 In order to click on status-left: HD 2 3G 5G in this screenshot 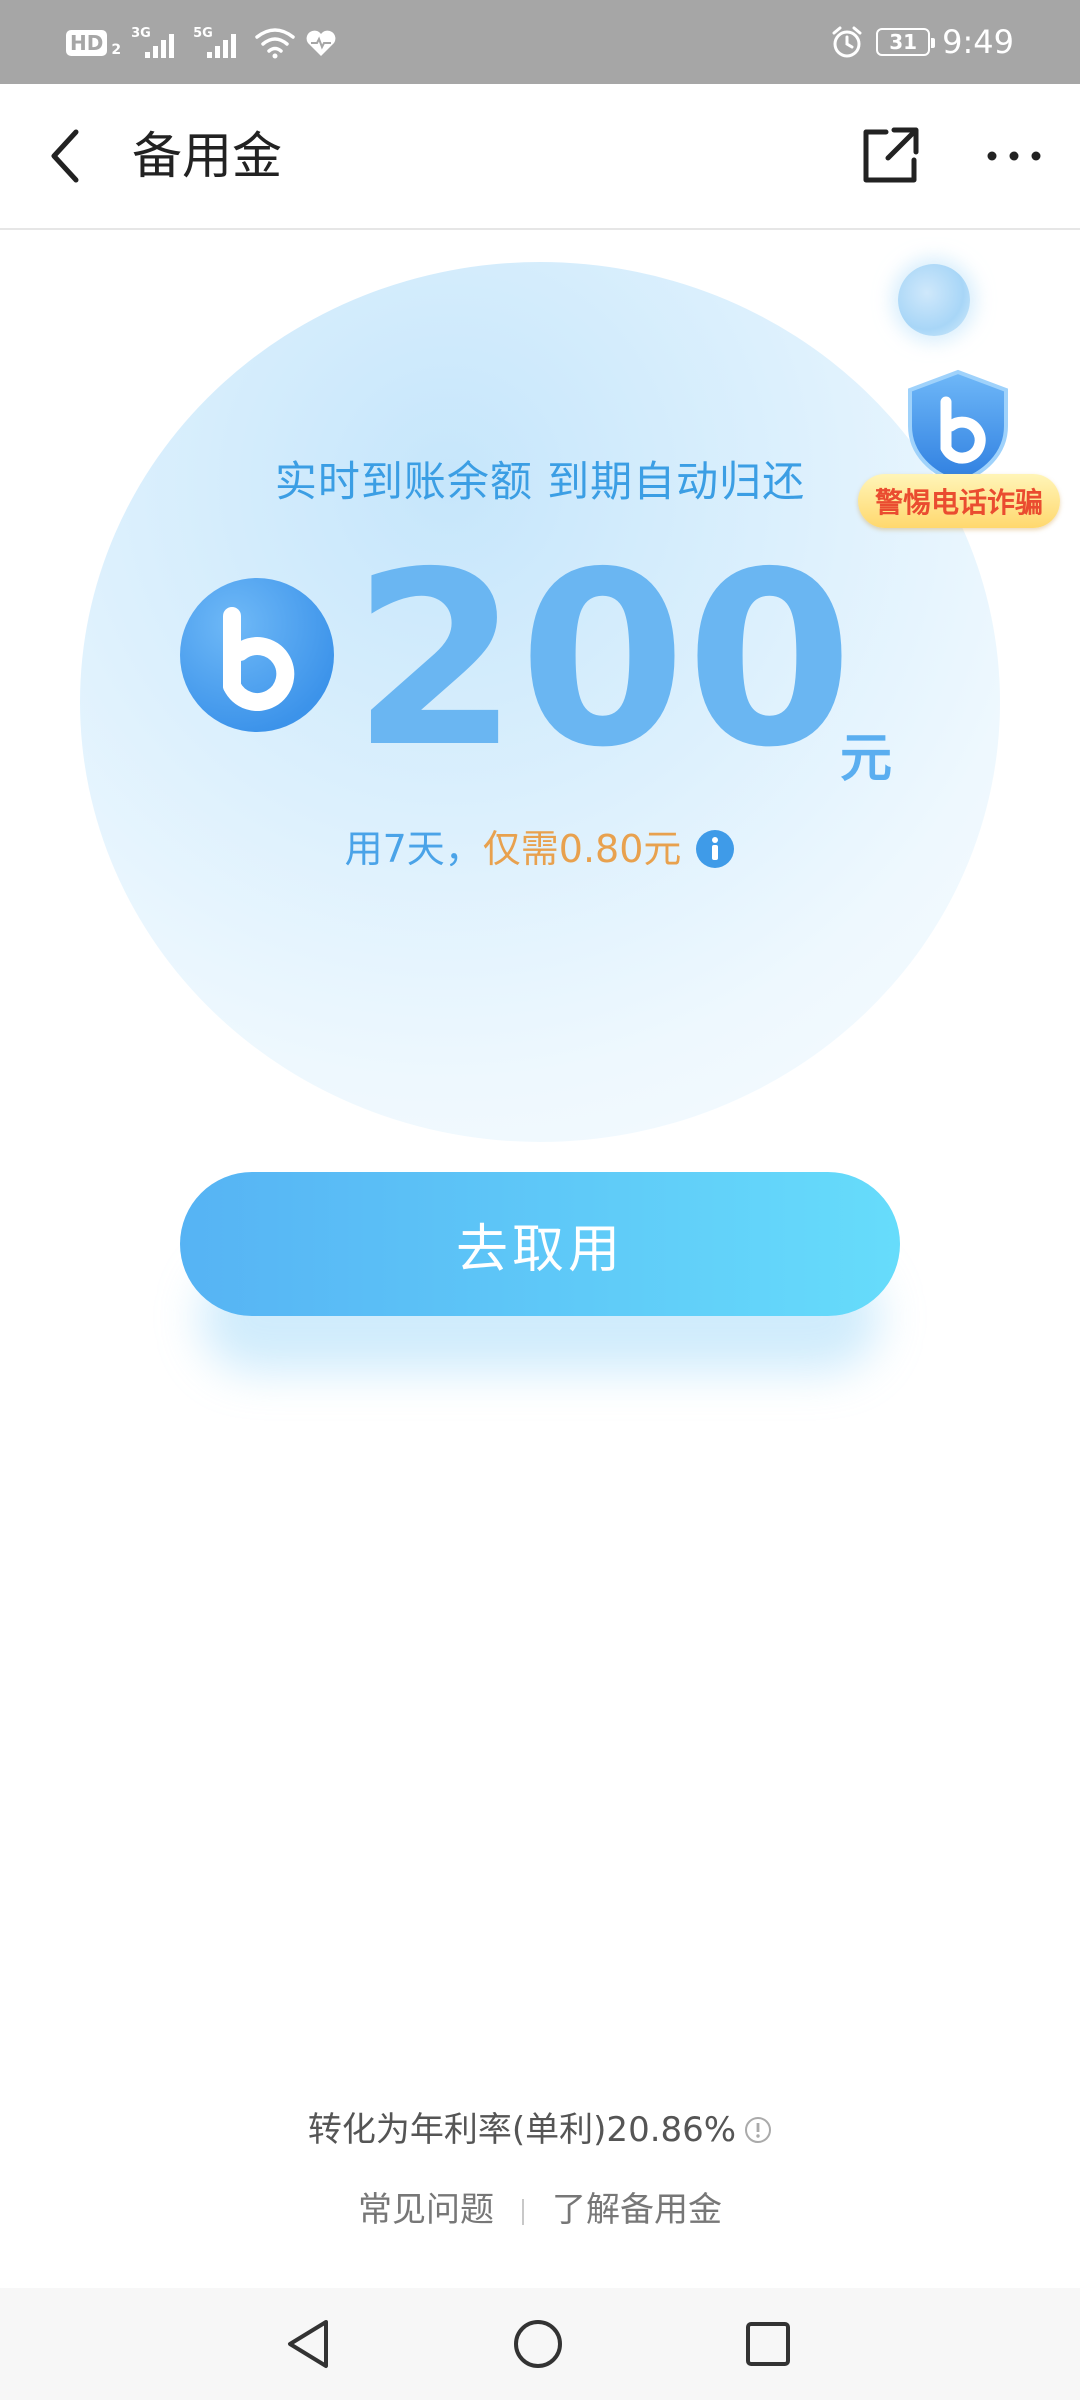, I will do `click(201, 43)`.